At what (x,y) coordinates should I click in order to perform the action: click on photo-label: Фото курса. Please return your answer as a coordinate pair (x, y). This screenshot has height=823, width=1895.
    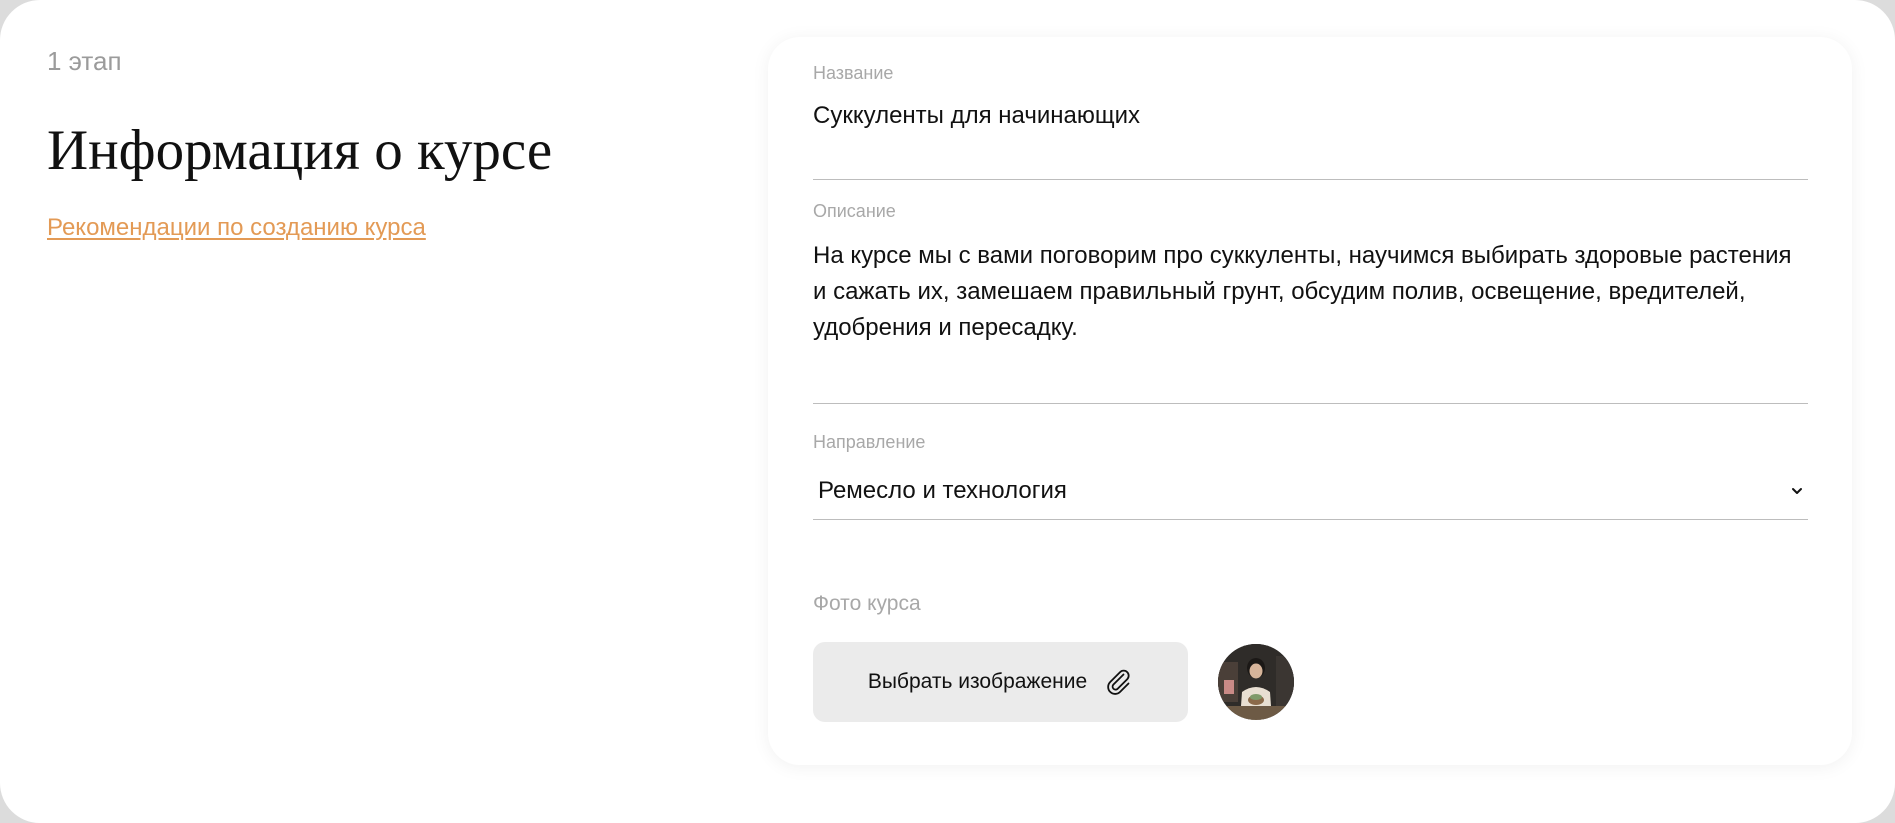
    Looking at the image, I should click on (867, 603).